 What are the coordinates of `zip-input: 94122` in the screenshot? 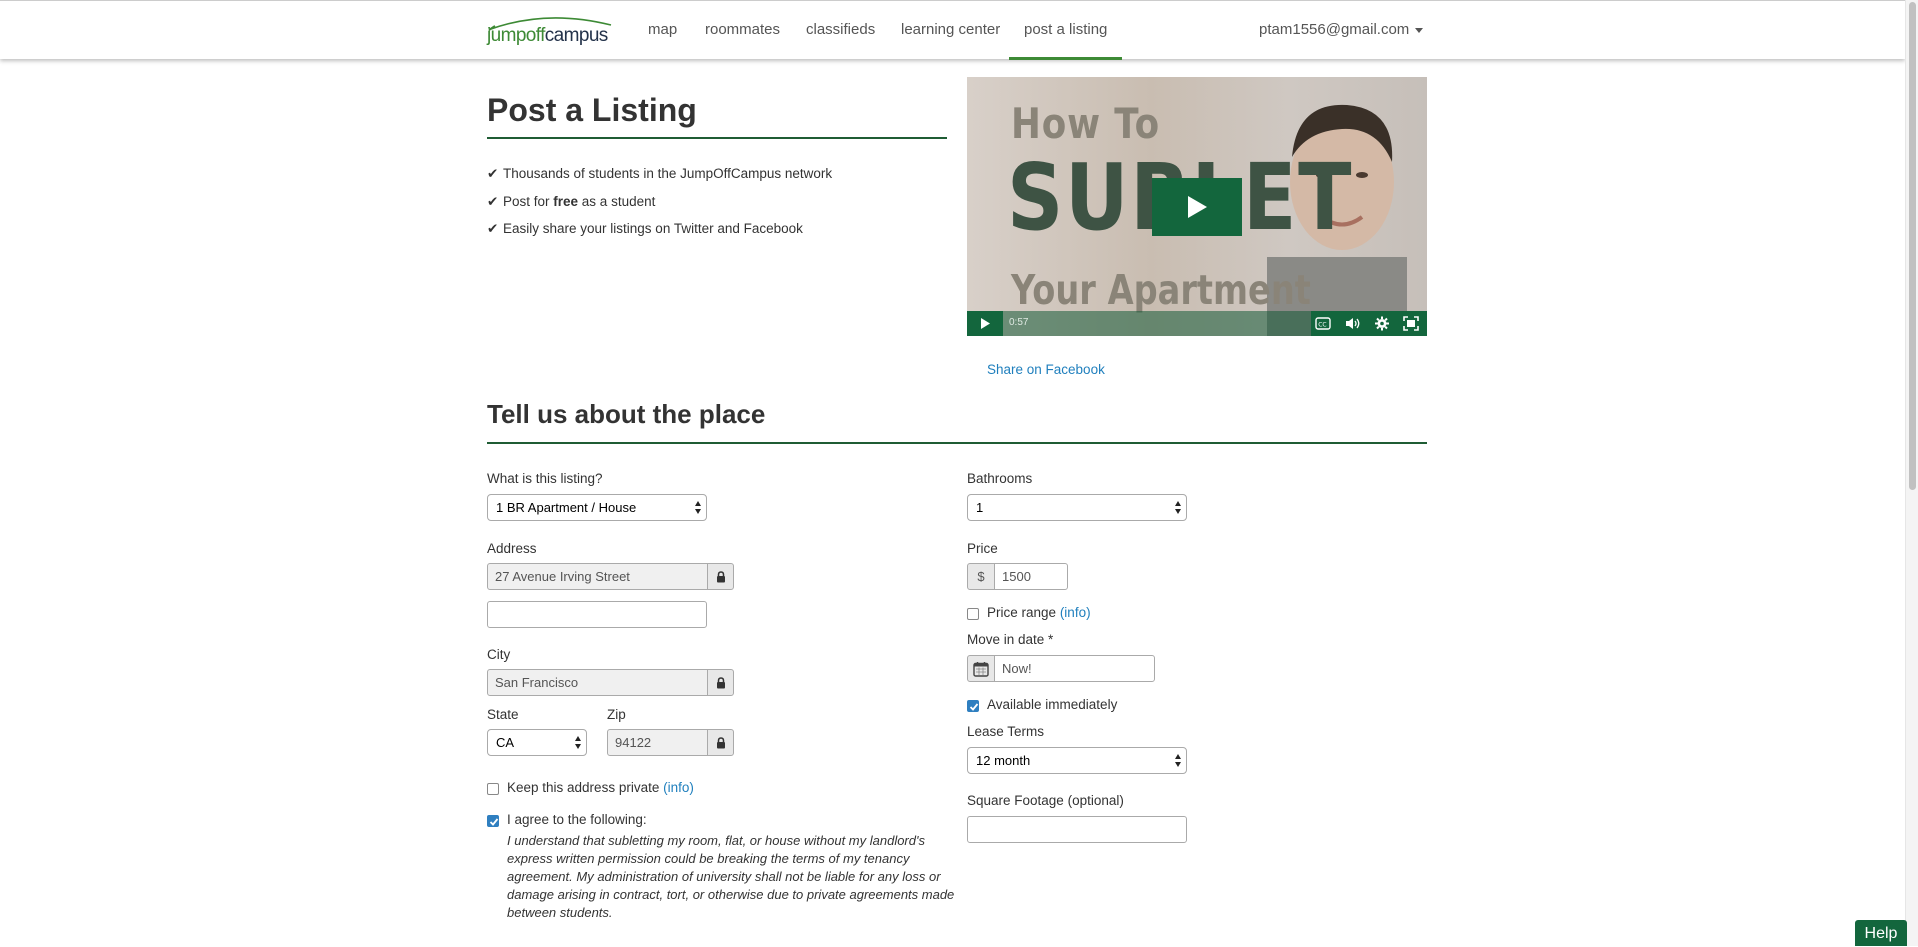 It's located at (657, 742).